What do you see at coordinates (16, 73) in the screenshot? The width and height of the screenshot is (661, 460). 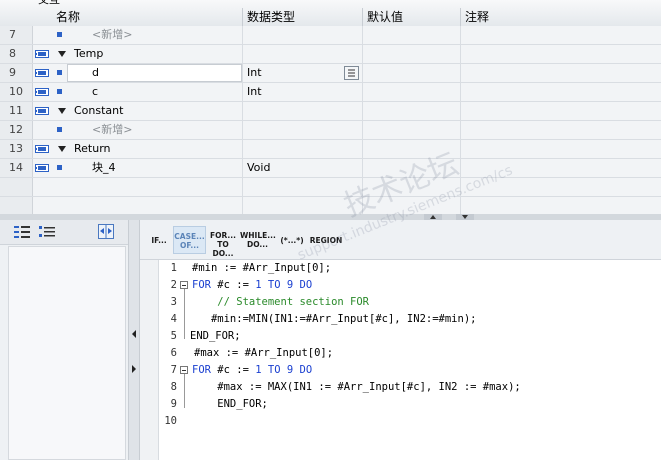 I see `row-number: 9` at bounding box center [16, 73].